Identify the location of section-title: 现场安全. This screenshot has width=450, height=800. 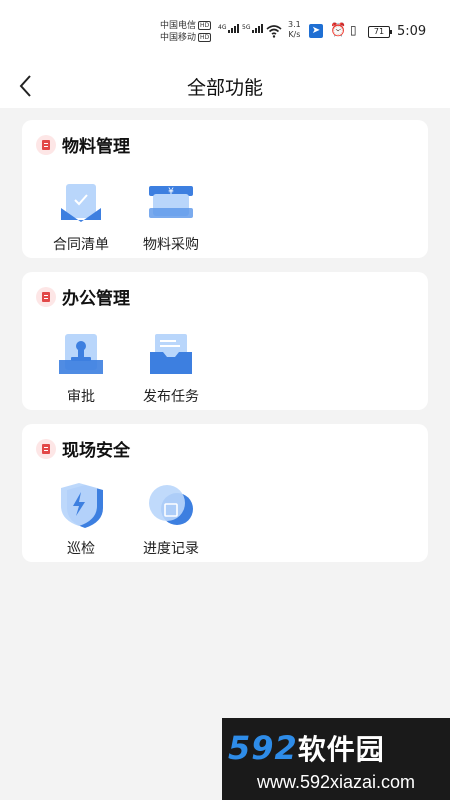
(96, 451).